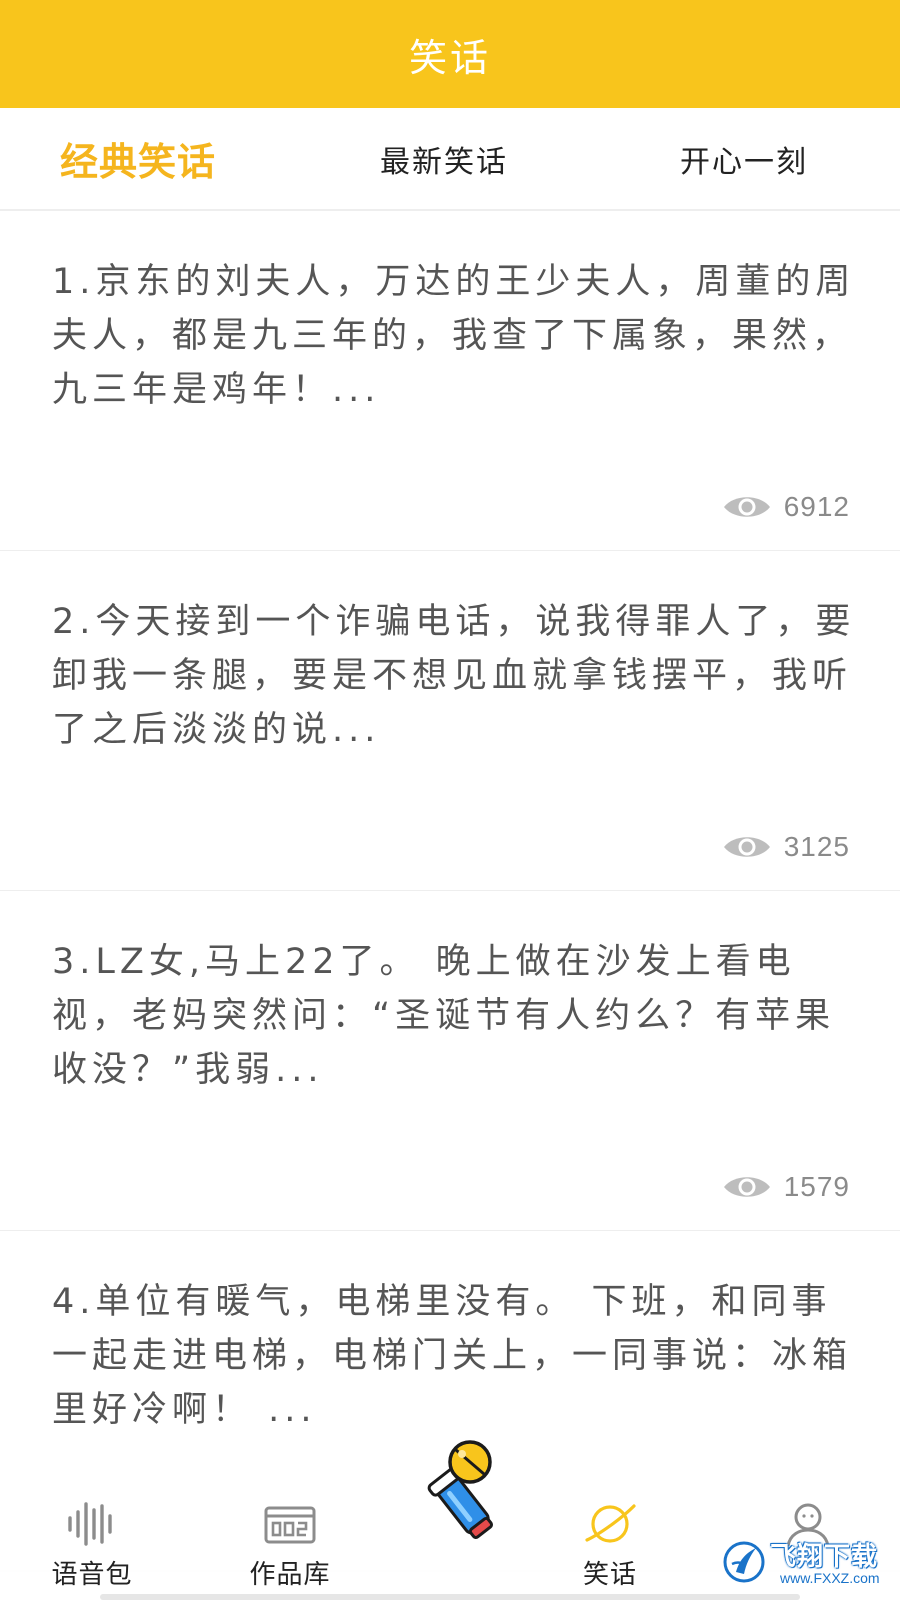  Describe the element at coordinates (816, 1186) in the screenshot. I see `view-count: 1579` at that location.